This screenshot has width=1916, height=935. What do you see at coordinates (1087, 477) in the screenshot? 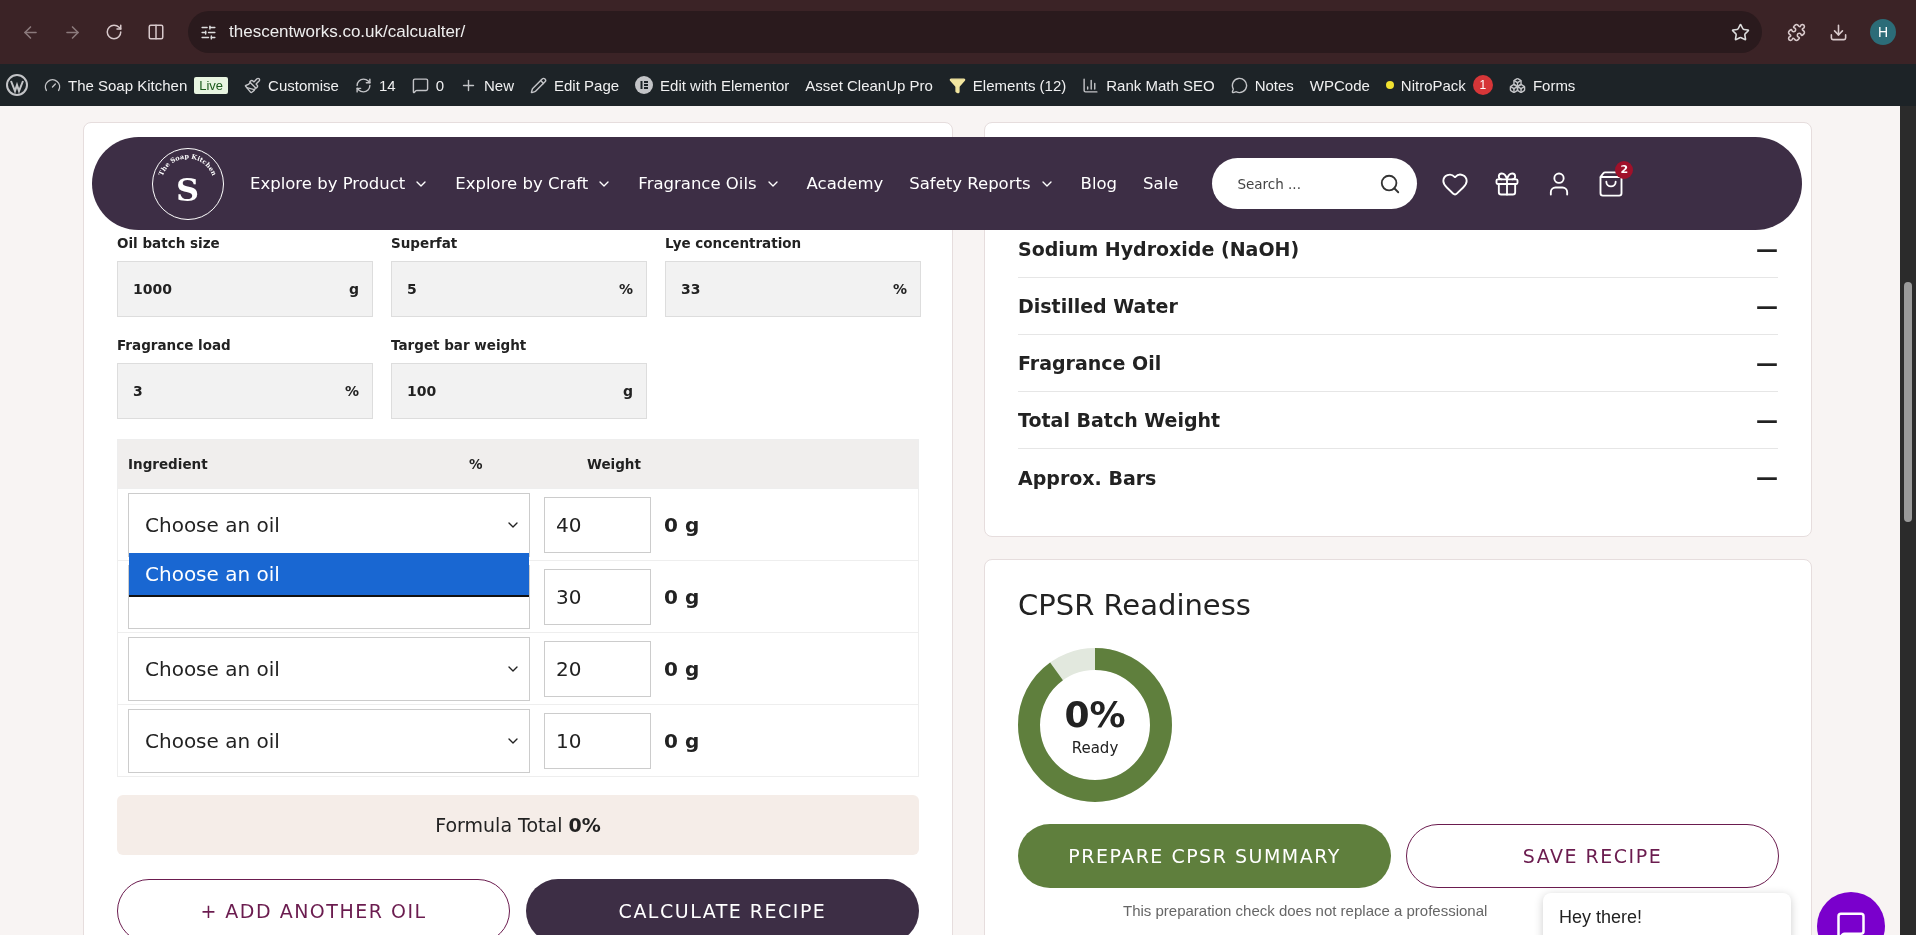
I see `result-label: Approx. Bars` at bounding box center [1087, 477].